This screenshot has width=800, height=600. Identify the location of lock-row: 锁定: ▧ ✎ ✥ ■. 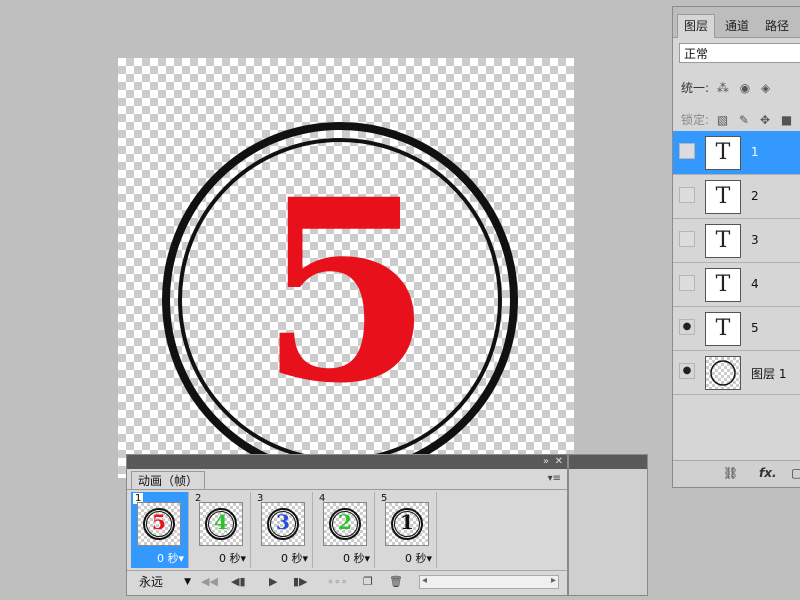
(738, 119).